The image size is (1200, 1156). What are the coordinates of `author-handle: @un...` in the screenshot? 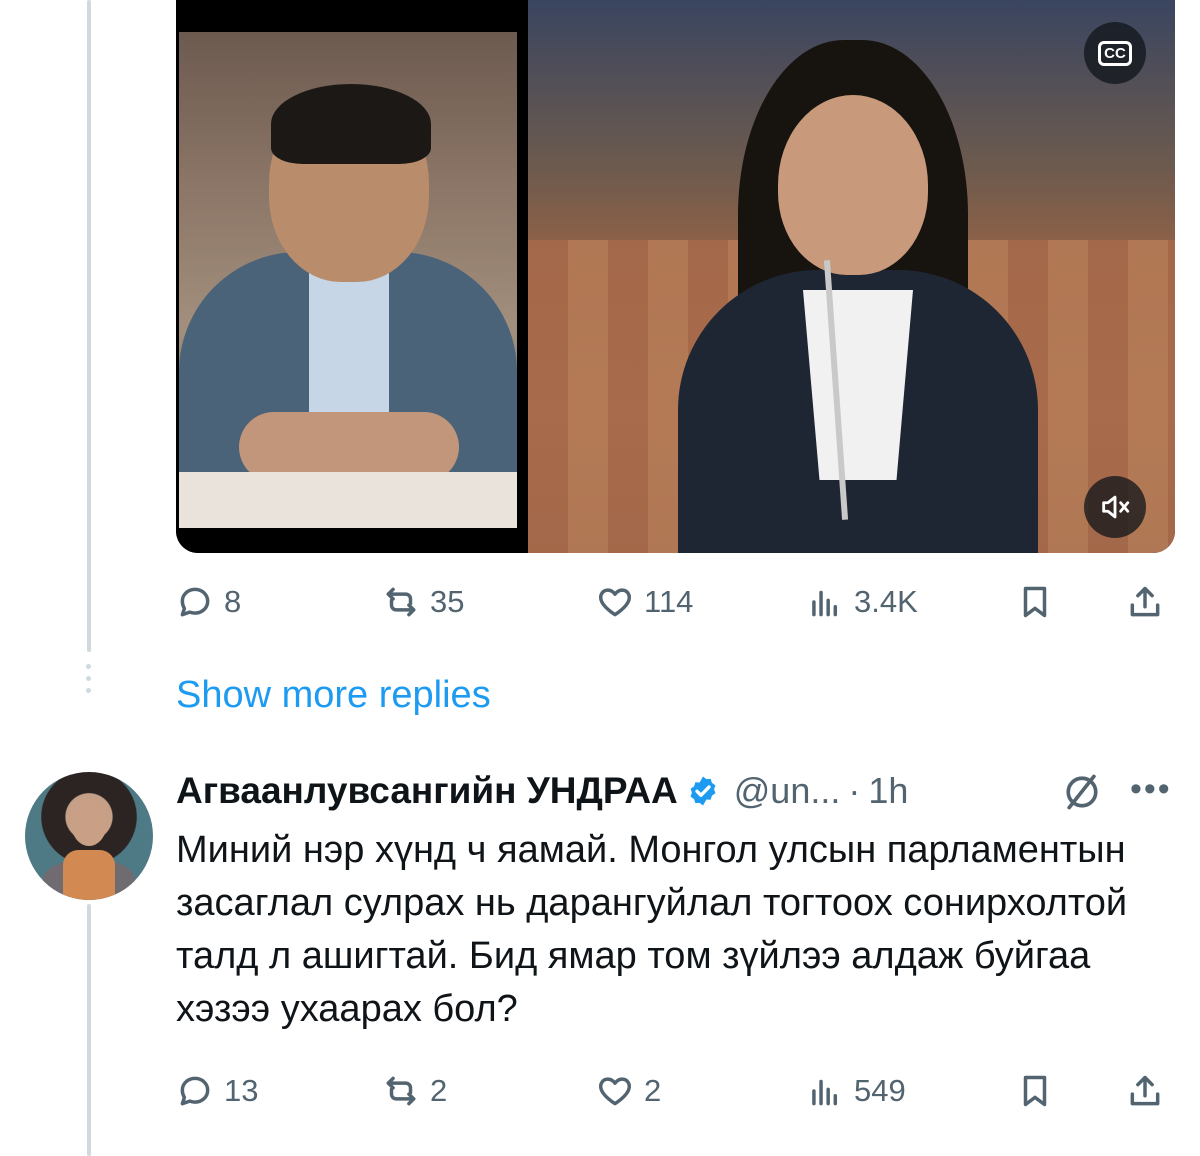 It's located at (787, 791).